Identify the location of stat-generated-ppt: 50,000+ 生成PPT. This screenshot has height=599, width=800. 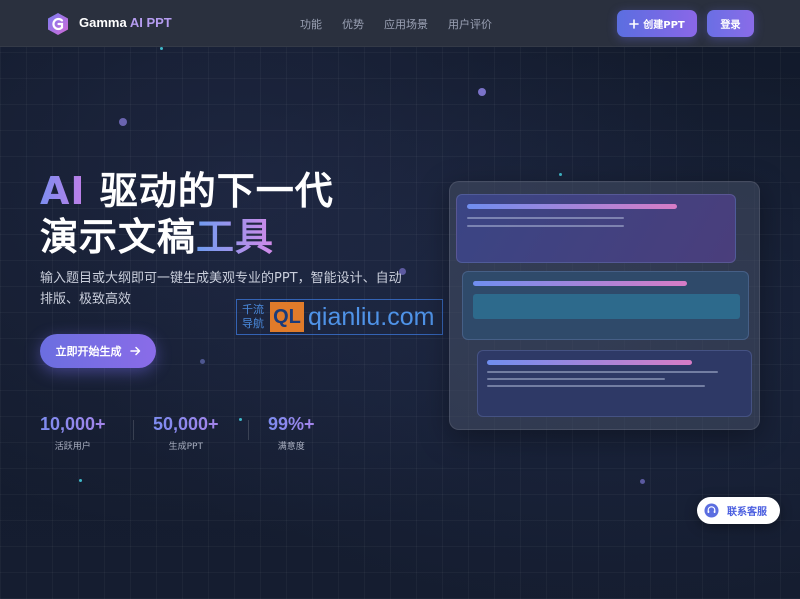
(186, 433).